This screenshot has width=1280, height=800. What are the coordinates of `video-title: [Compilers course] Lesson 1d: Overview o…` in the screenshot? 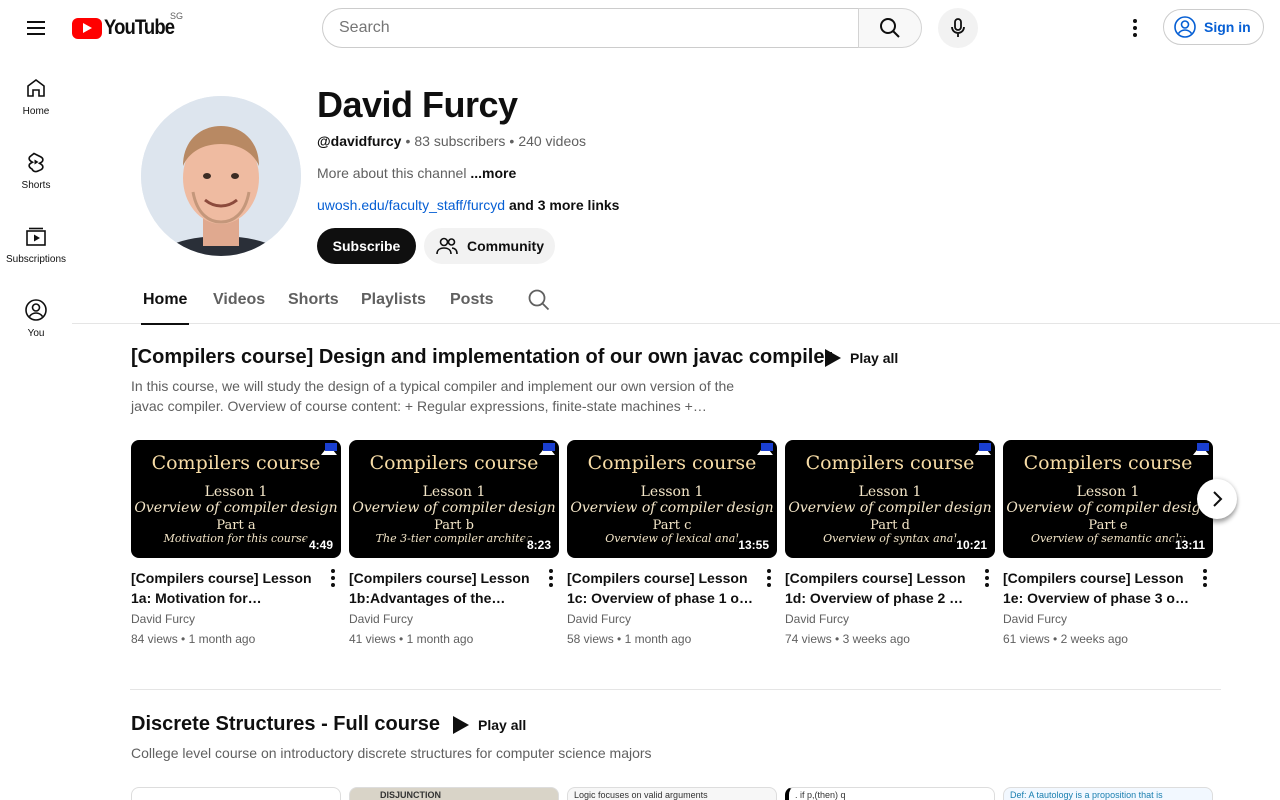 It's located at (878, 588).